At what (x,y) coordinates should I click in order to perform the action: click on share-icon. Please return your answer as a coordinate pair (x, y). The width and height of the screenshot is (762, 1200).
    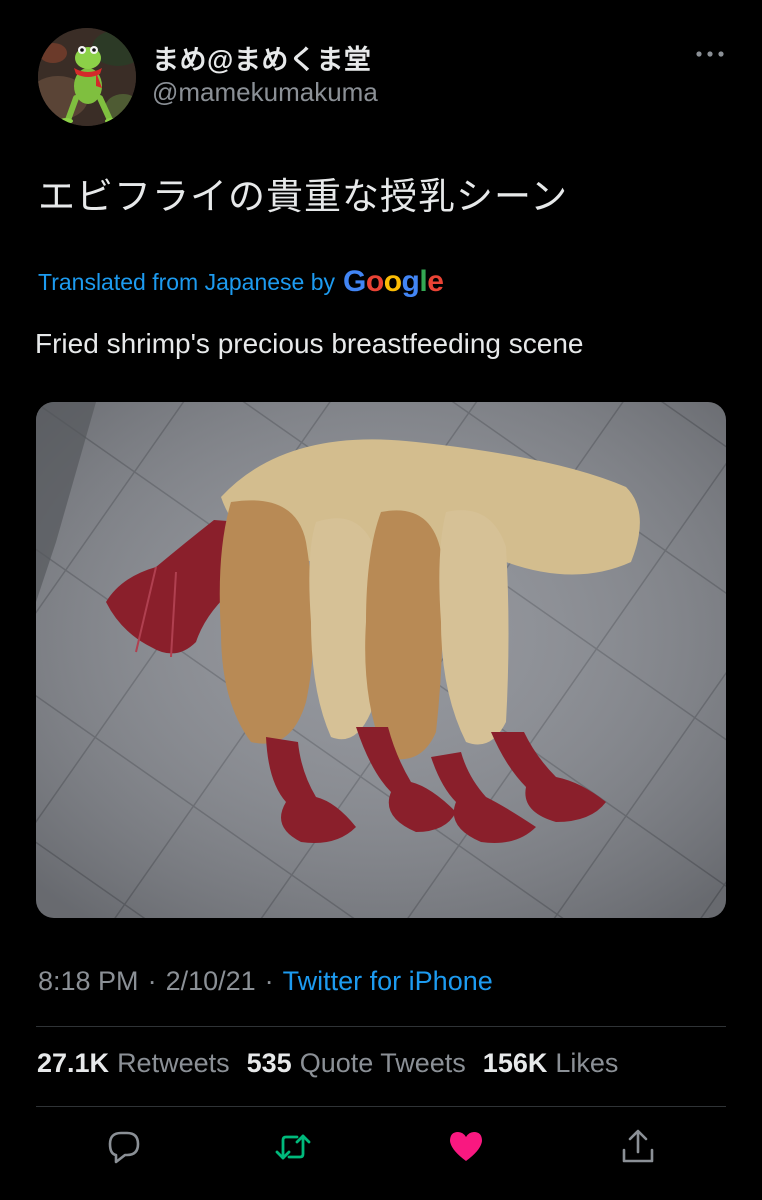
    Looking at the image, I should click on (638, 1147).